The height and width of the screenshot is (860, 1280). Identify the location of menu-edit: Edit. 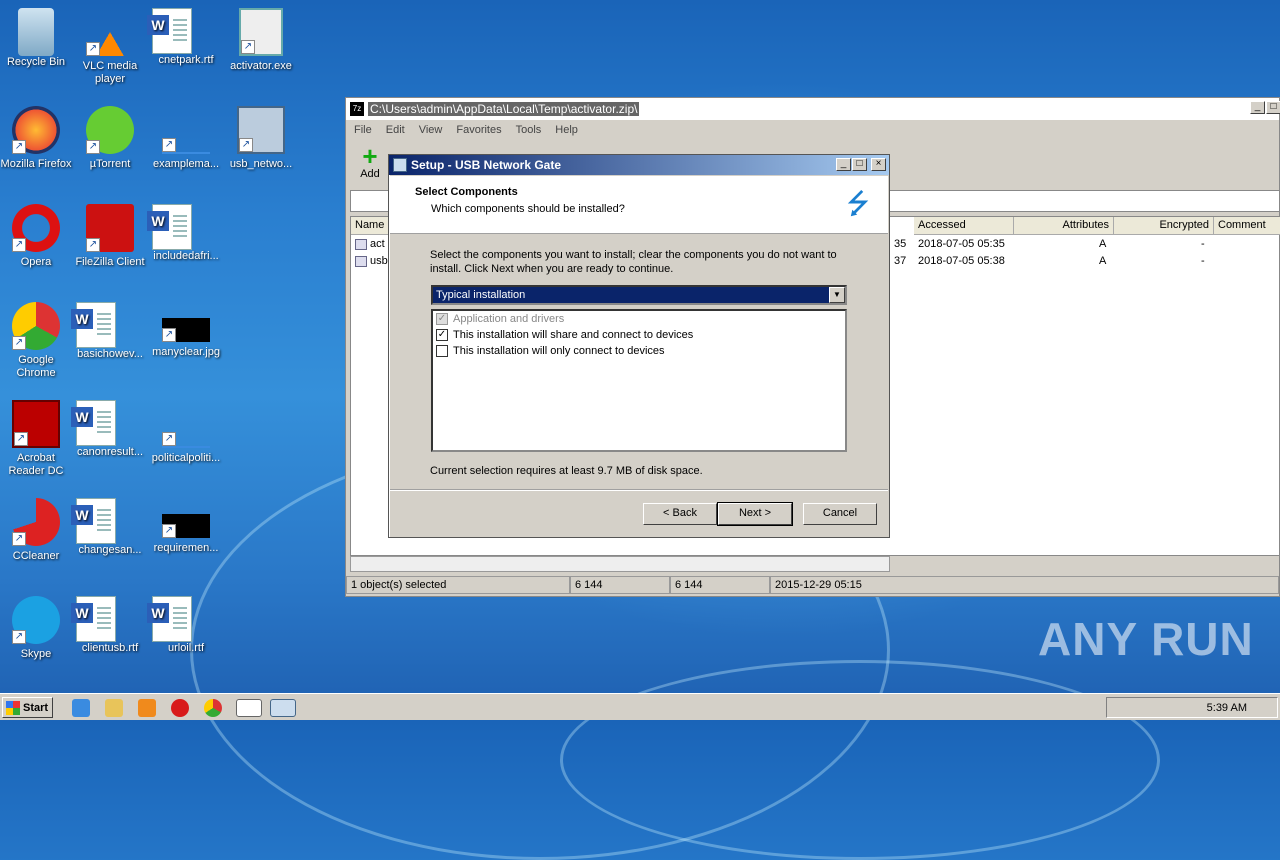
(395, 130).